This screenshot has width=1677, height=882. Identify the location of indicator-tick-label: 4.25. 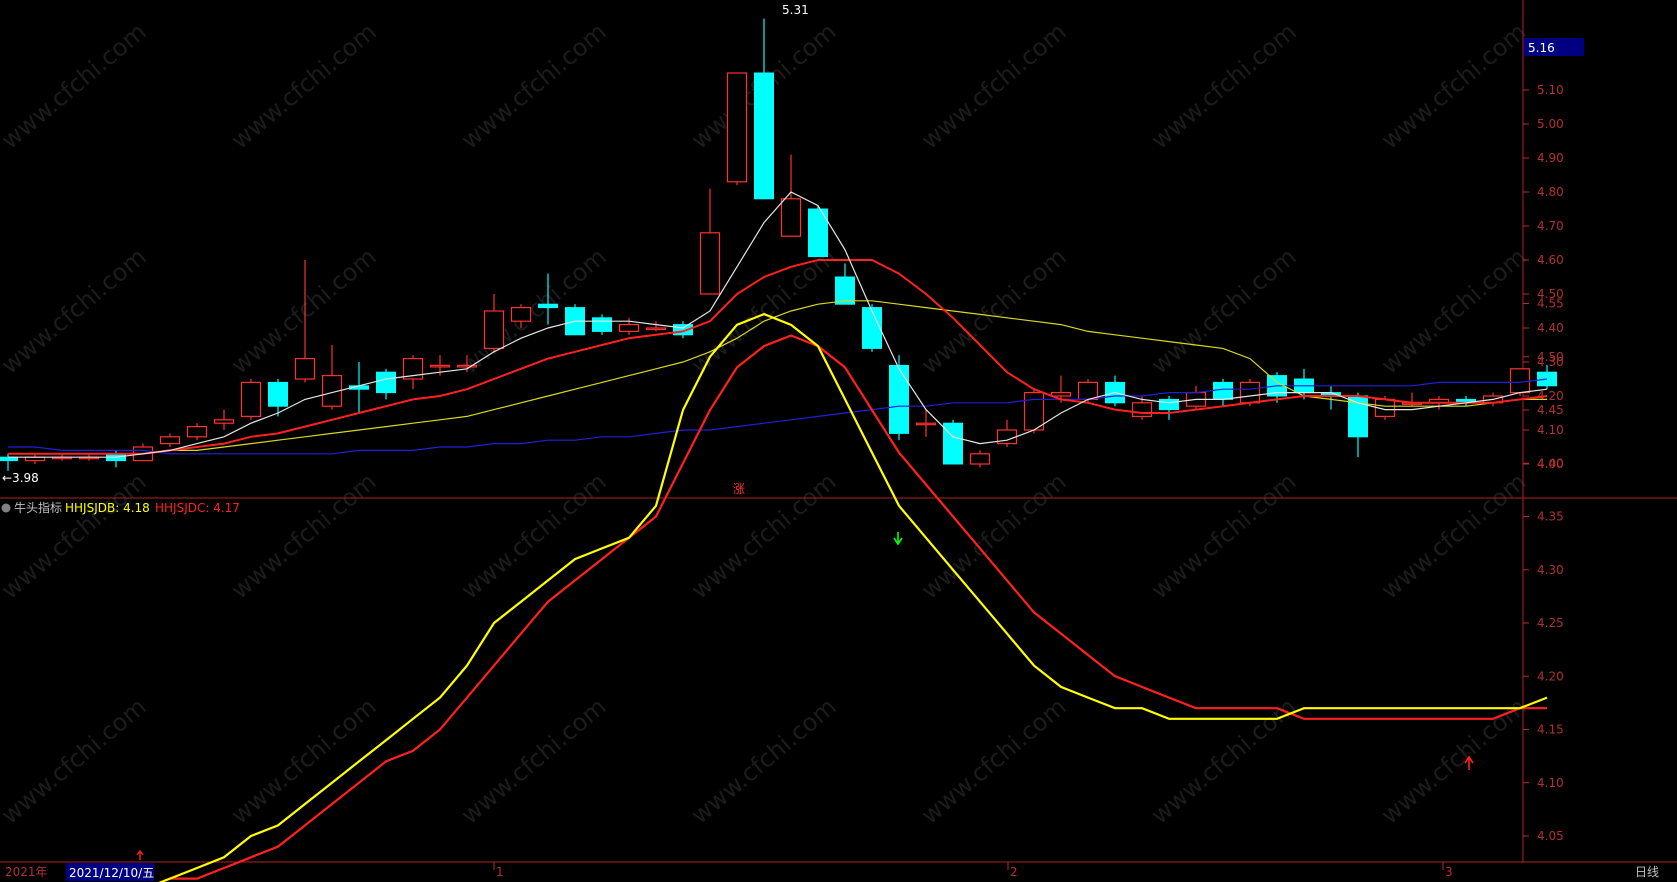
(1550, 623).